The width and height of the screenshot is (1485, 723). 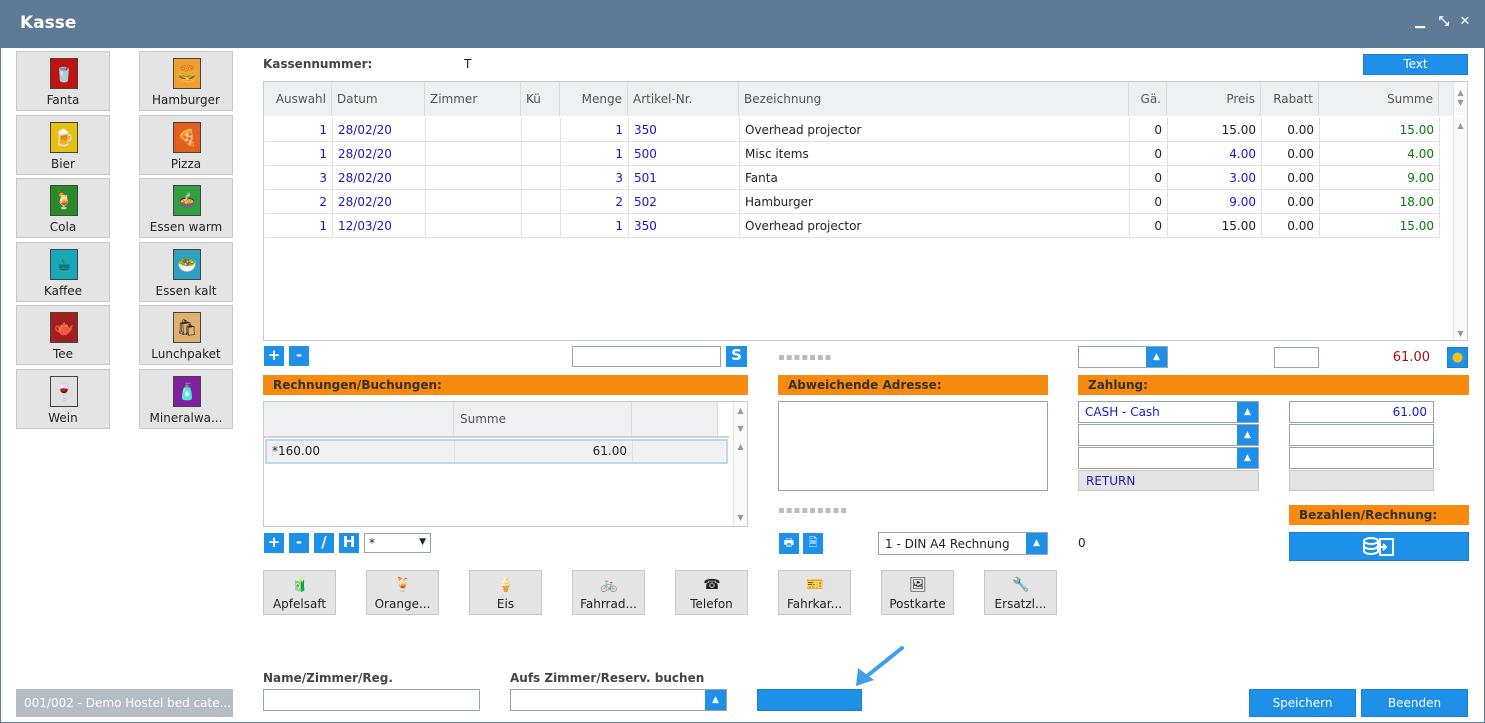 What do you see at coordinates (1361, 412) in the screenshot?
I see `payment-amount-1: 61.00` at bounding box center [1361, 412].